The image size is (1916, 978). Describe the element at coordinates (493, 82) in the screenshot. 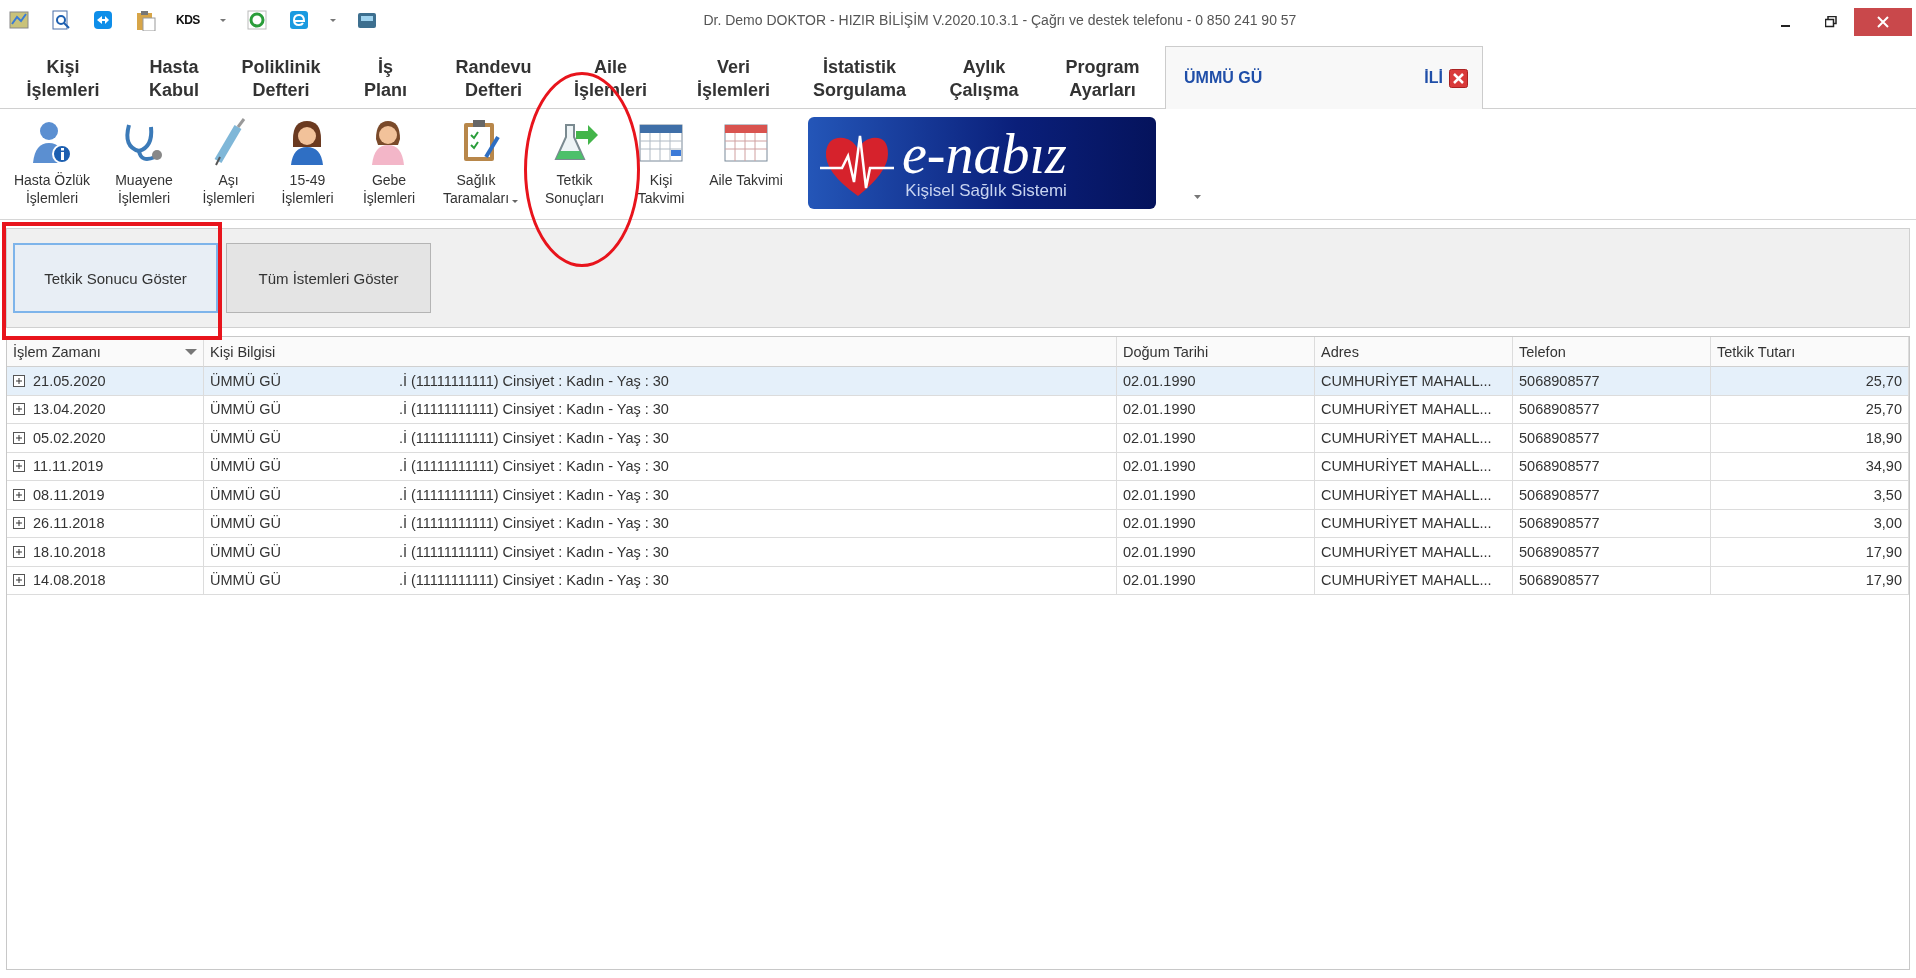

I see `ribbon-tab: Randevu Defteri` at that location.